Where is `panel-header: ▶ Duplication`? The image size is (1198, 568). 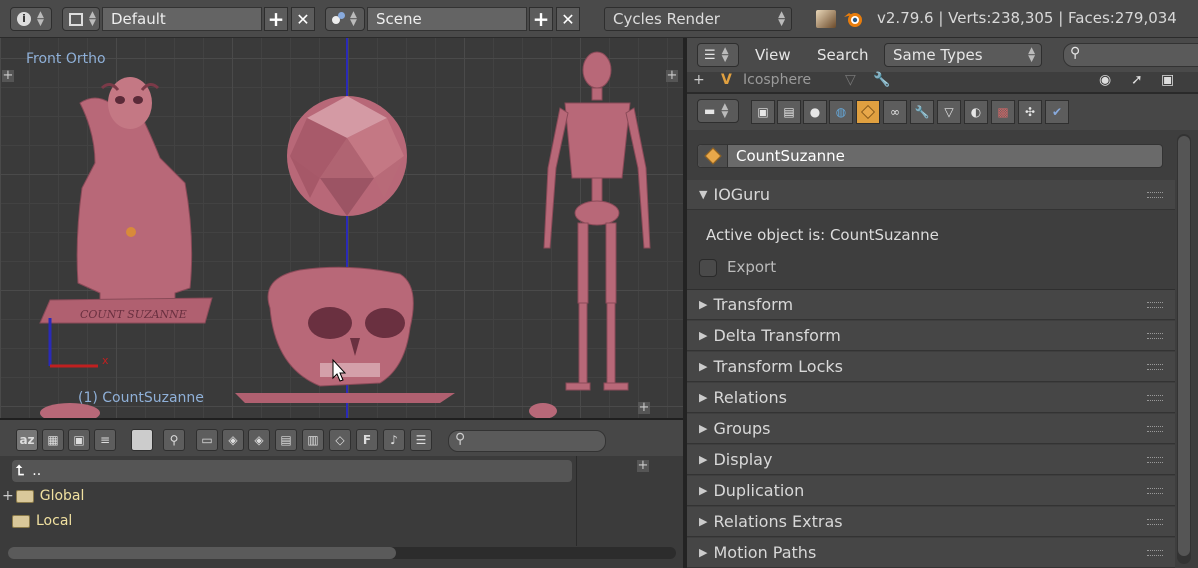 panel-header: ▶ Duplication is located at coordinates (931, 491).